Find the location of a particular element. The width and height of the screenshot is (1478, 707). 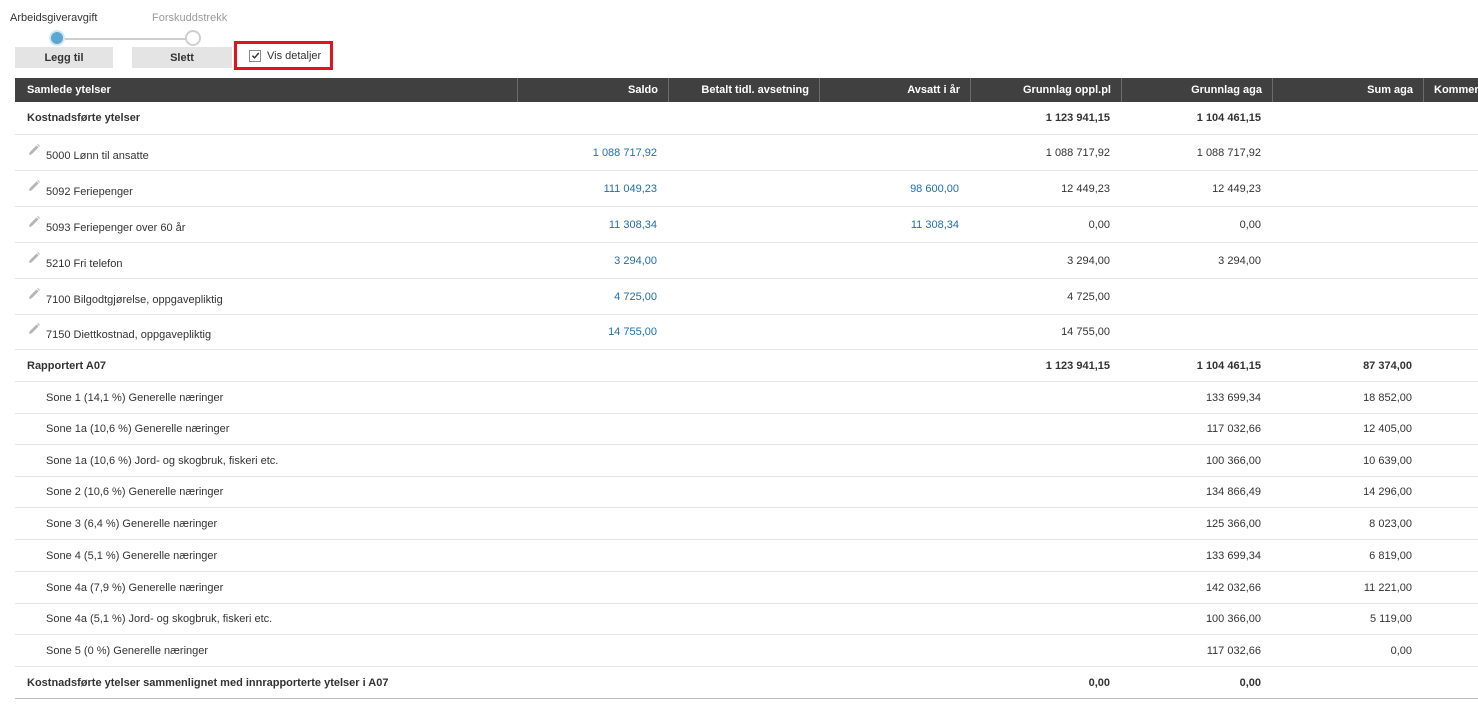

row-name-cell: Sone 5 (0 %) Generelle næringer is located at coordinates (127, 650).